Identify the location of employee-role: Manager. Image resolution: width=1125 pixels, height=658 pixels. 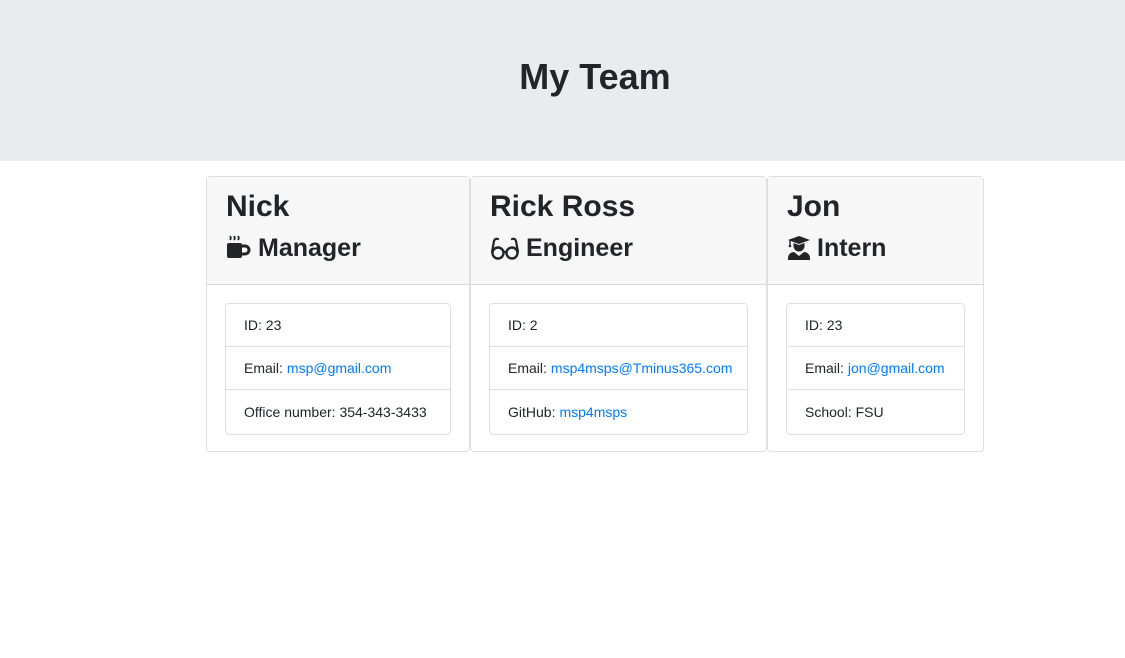
(338, 248).